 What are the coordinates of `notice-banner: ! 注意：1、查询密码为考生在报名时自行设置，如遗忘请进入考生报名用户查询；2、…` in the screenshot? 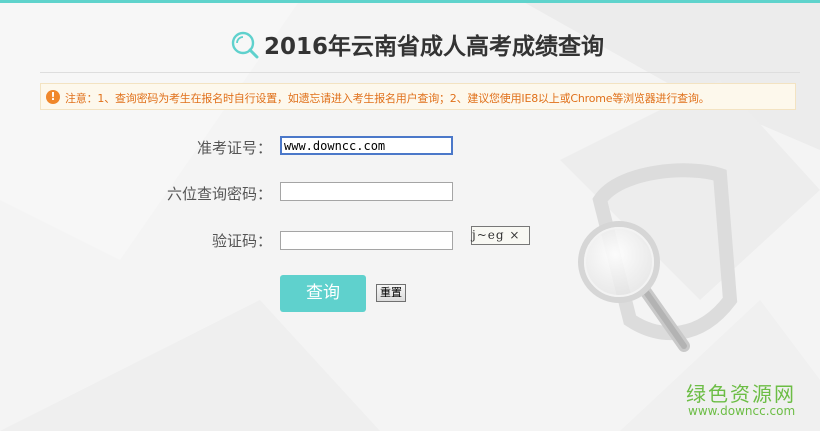 It's located at (418, 96).